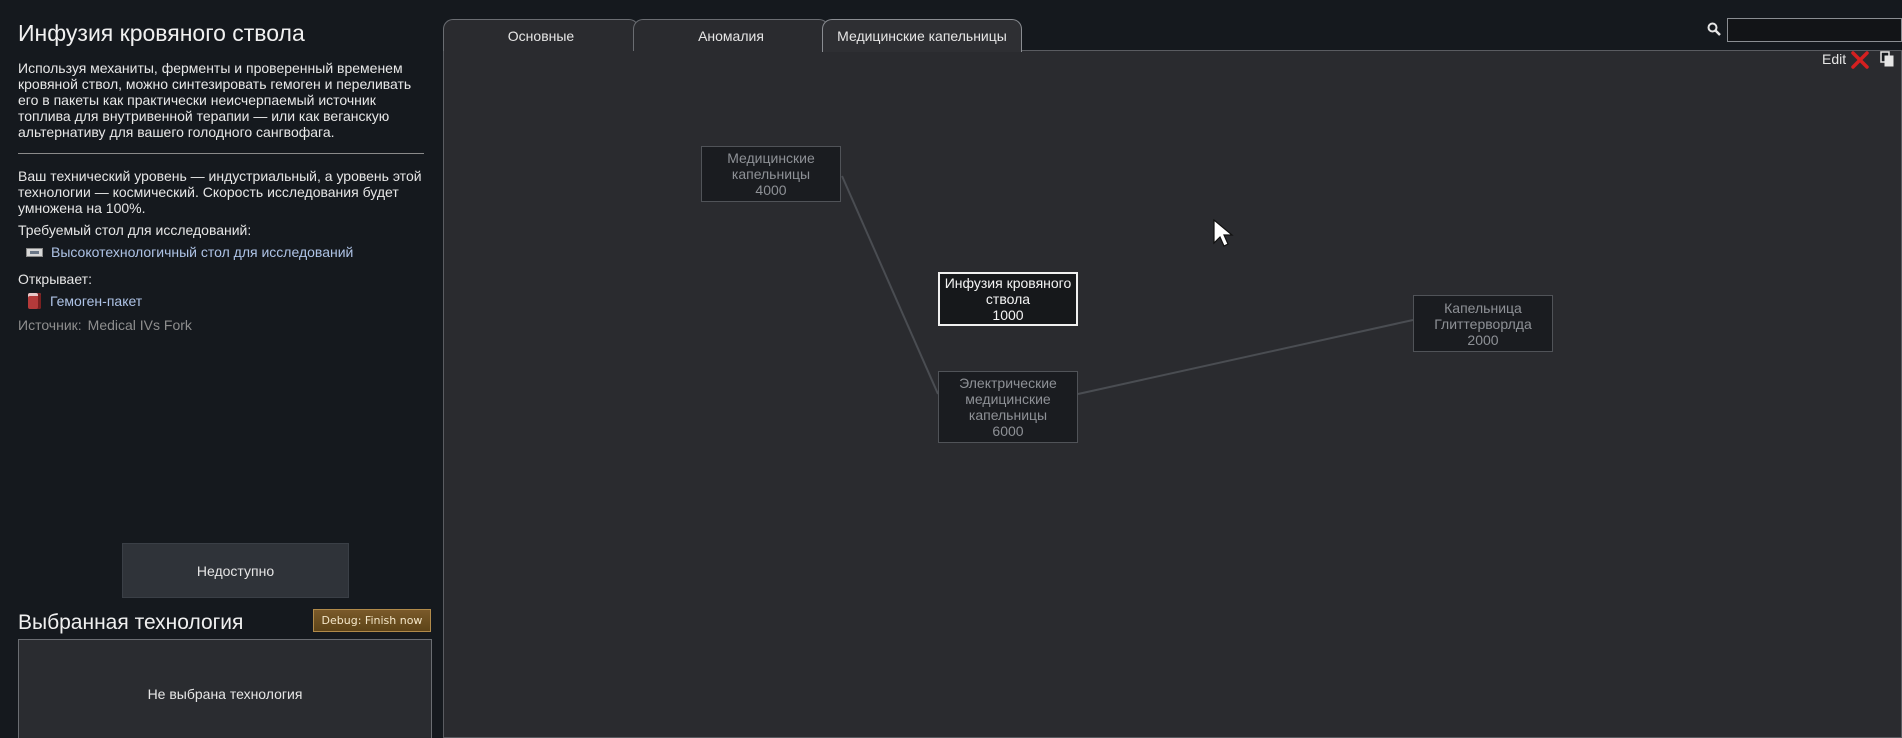  I want to click on unlocks-label: Открывает:, so click(55, 279).